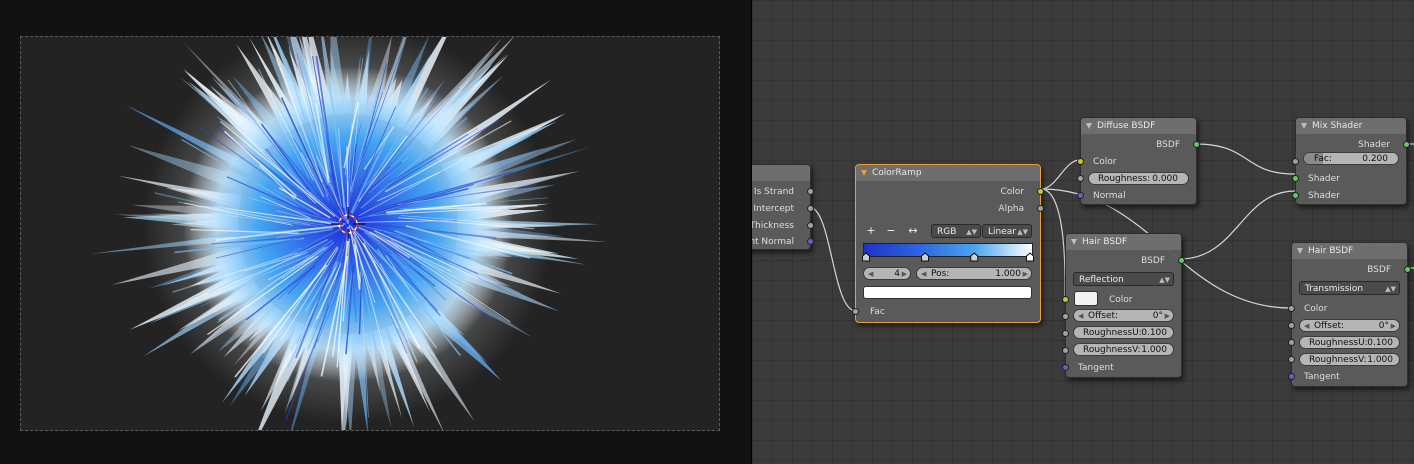 This screenshot has width=1414, height=464. Describe the element at coordinates (948, 259) in the screenshot. I see `ramp-stops` at that location.